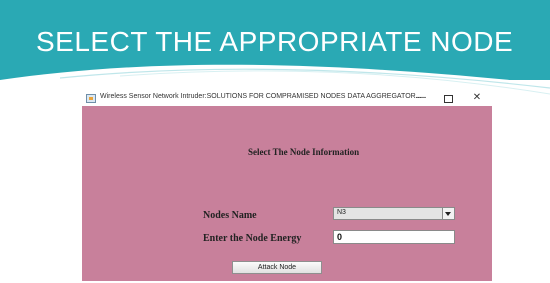  Describe the element at coordinates (448, 213) in the screenshot. I see `chevron-down-icon` at that location.